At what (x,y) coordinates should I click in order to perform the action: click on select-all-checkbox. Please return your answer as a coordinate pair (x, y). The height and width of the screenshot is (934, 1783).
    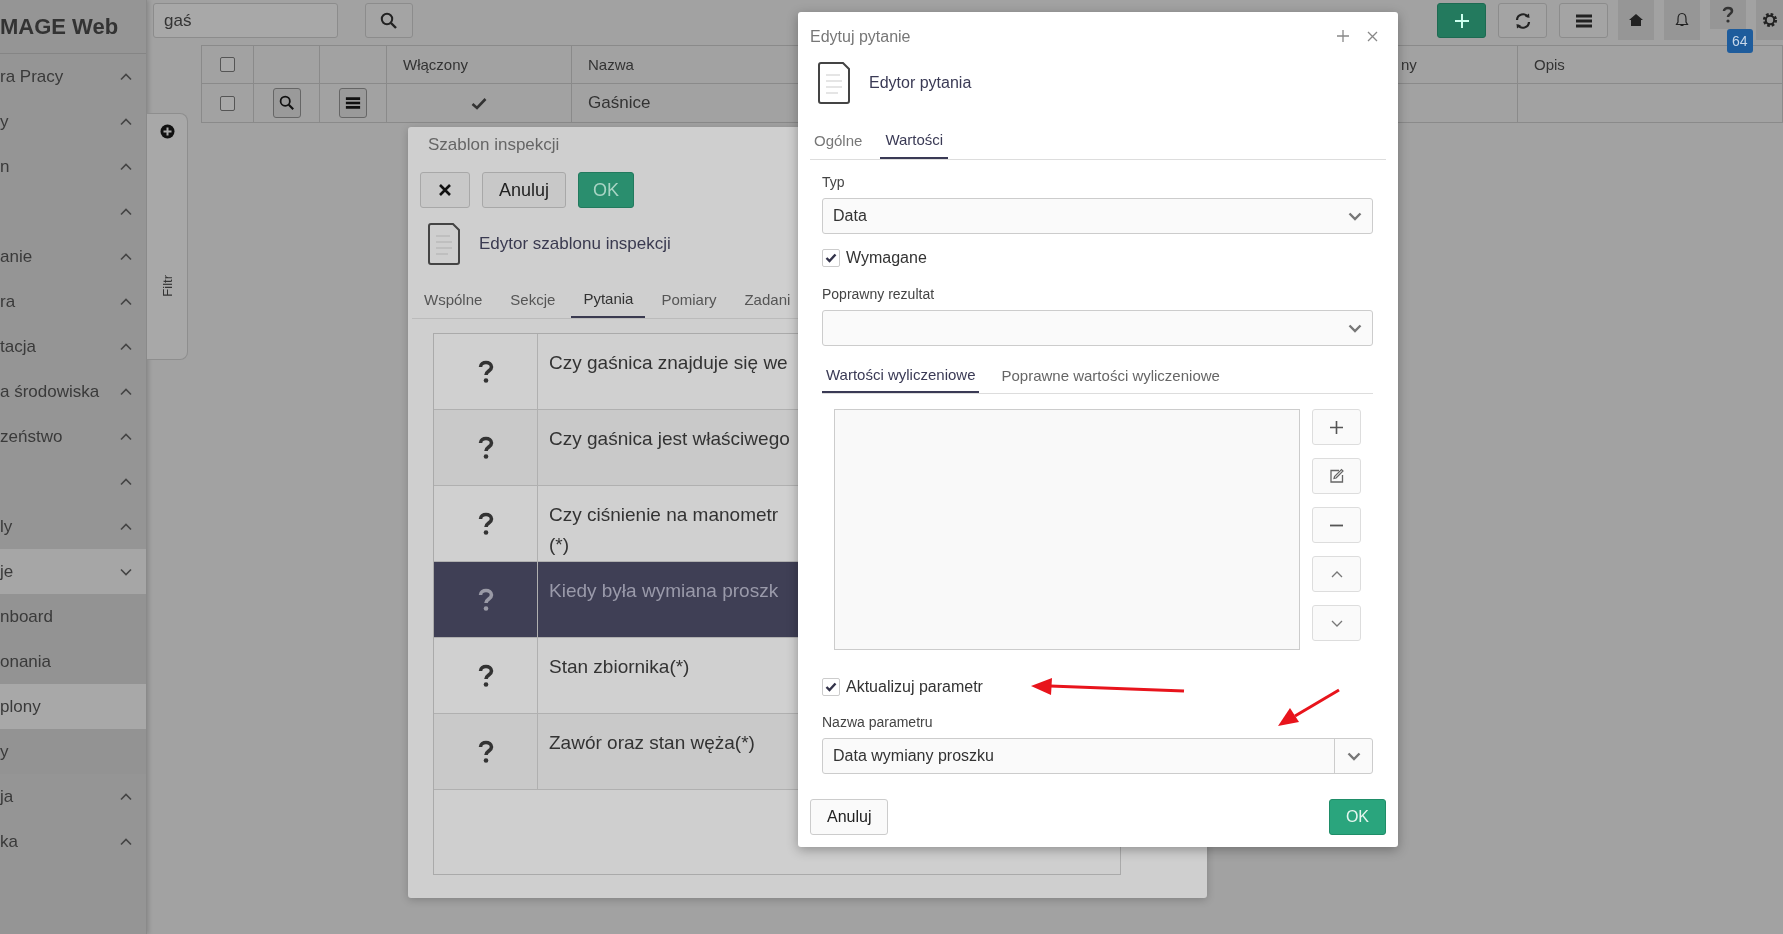
    Looking at the image, I should click on (227, 64).